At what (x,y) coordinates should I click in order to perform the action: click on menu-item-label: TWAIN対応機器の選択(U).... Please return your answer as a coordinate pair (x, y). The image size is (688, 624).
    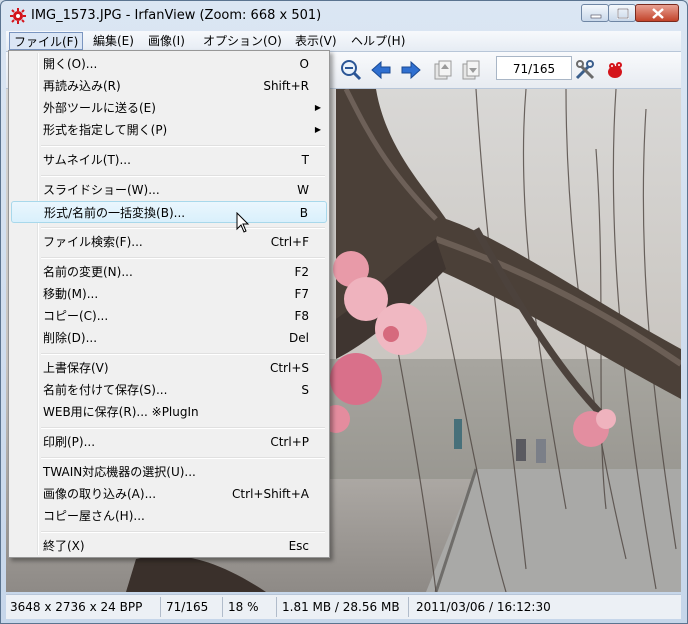
    Looking at the image, I should click on (119, 472).